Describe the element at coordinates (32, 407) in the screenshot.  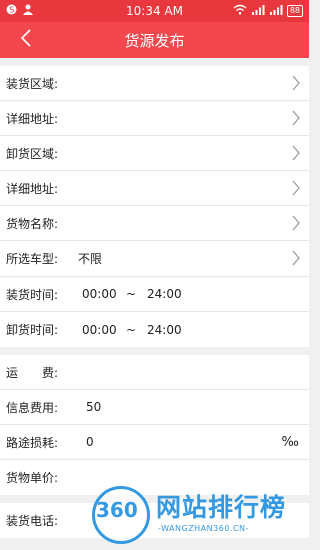
I see `info-fee-label: 信息费用:` at that location.